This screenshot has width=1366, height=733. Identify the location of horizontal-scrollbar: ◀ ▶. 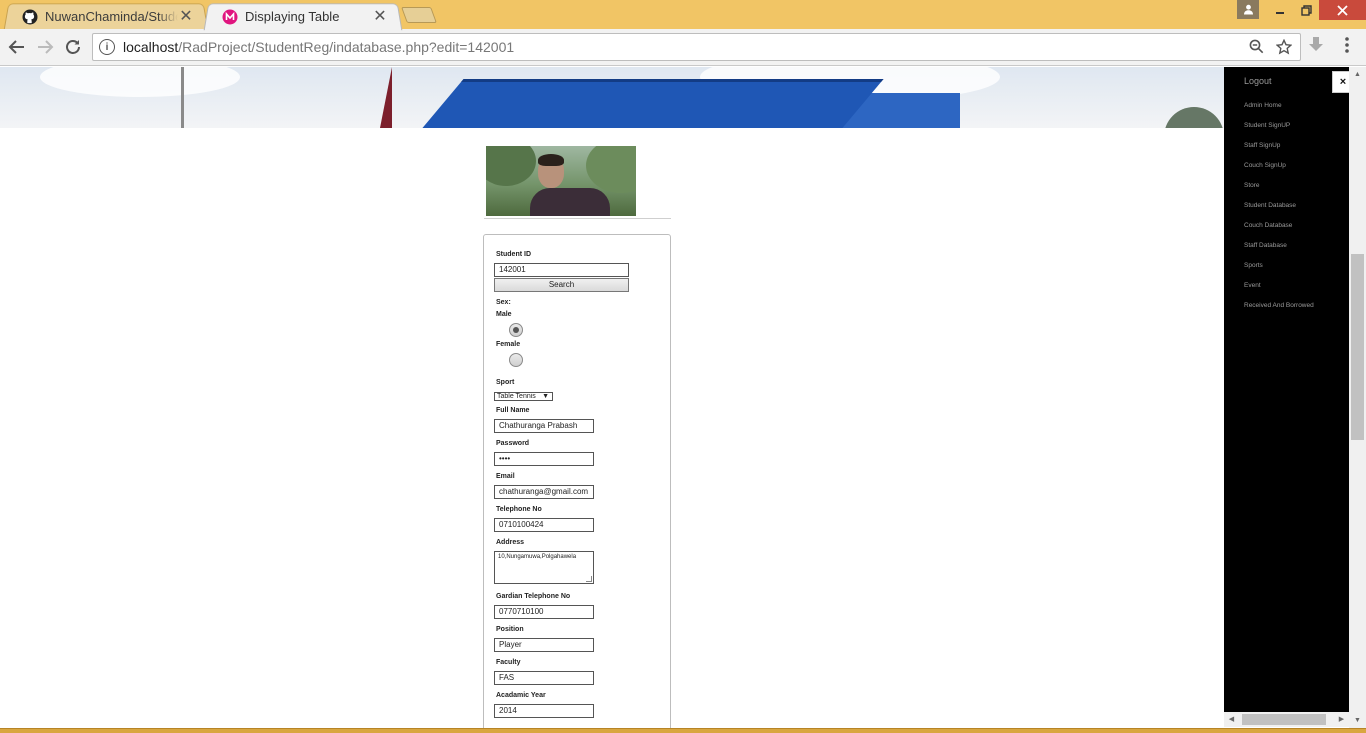
(1286, 719).